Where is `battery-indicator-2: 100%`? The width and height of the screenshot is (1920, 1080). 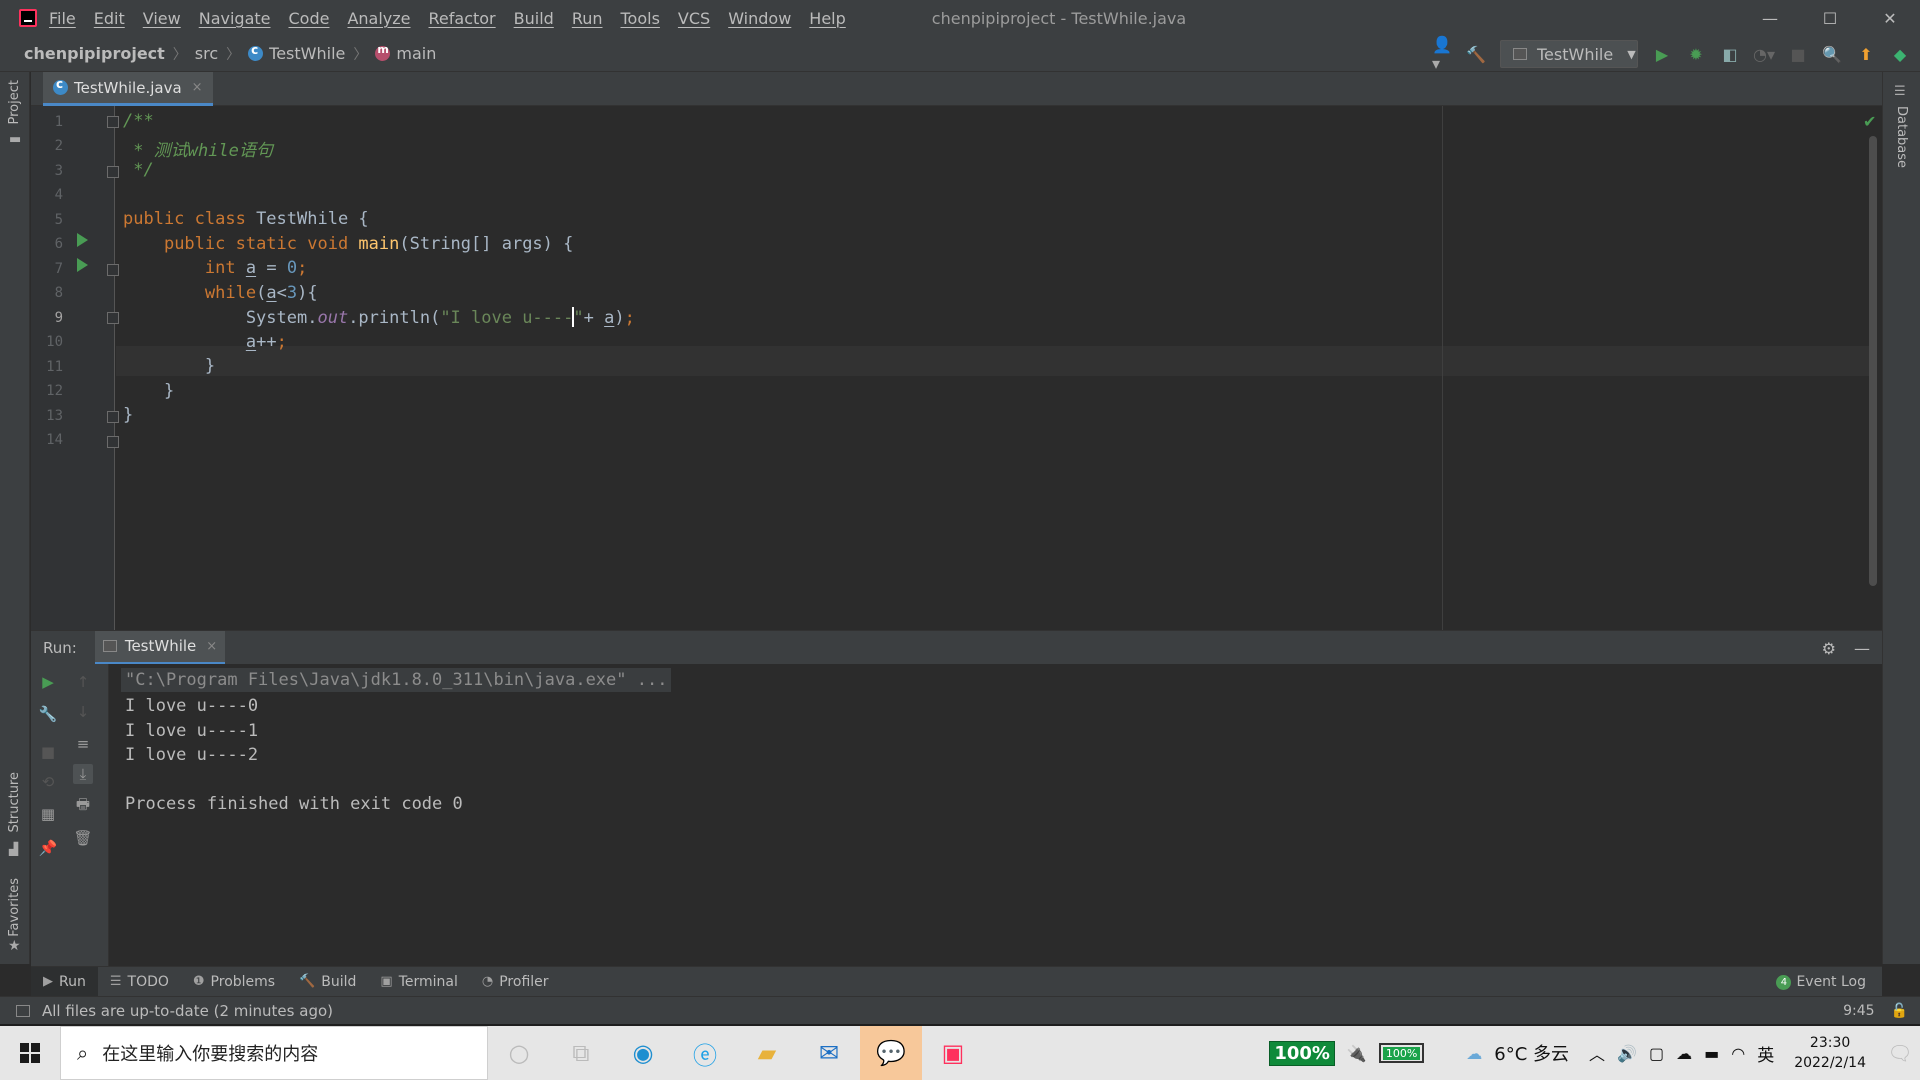 battery-indicator-2: 100% is located at coordinates (1401, 1053).